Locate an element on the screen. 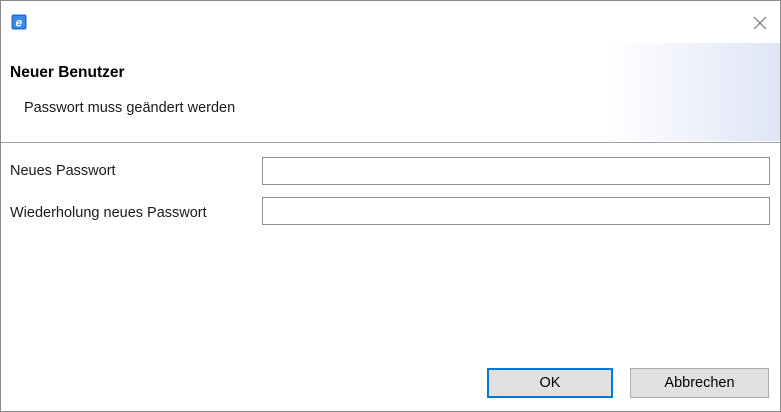 This screenshot has width=781, height=412. cancel-button: Abbrechen is located at coordinates (699, 383).